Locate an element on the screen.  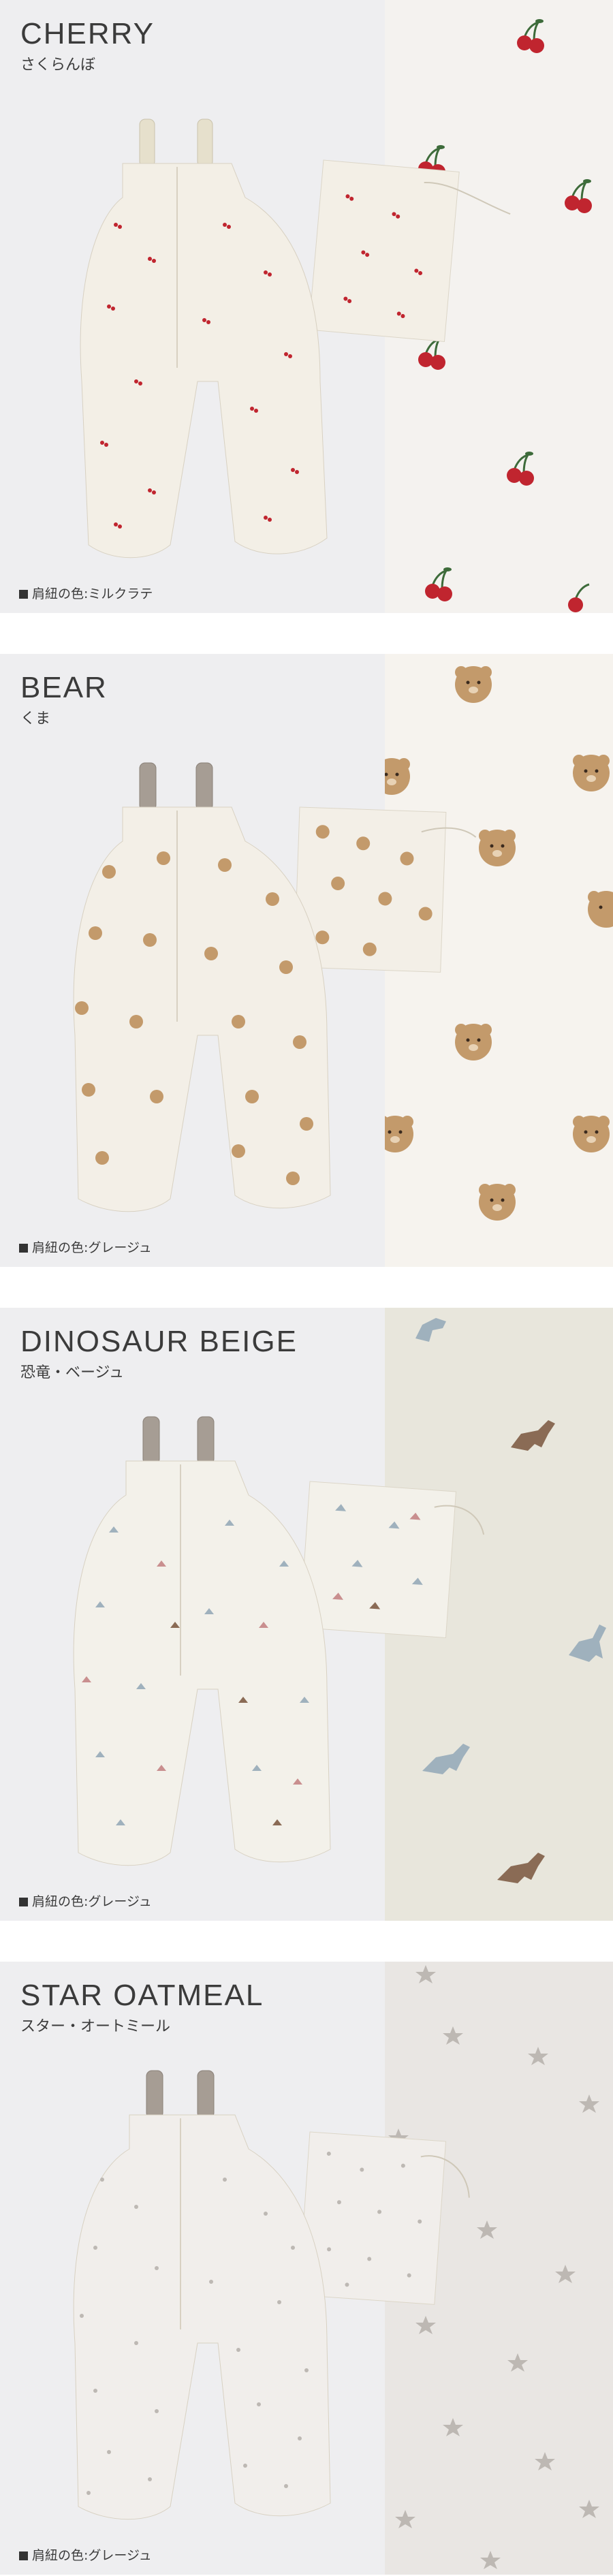
strap-color-label: 肩紐の色:ミルクラテ is located at coordinates (92, 593).